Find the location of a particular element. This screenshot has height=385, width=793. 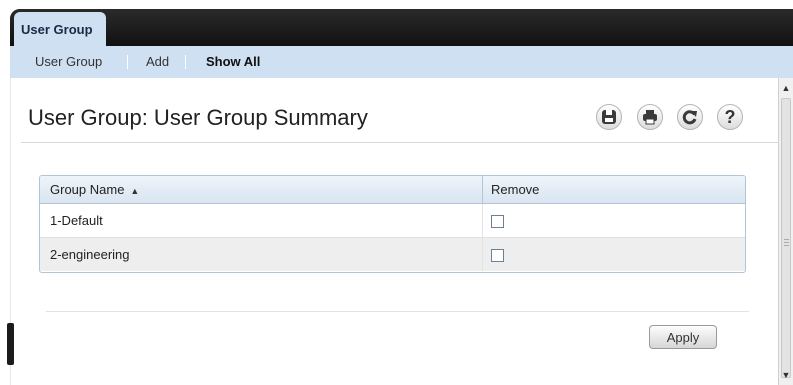

refresh-button is located at coordinates (690, 117).